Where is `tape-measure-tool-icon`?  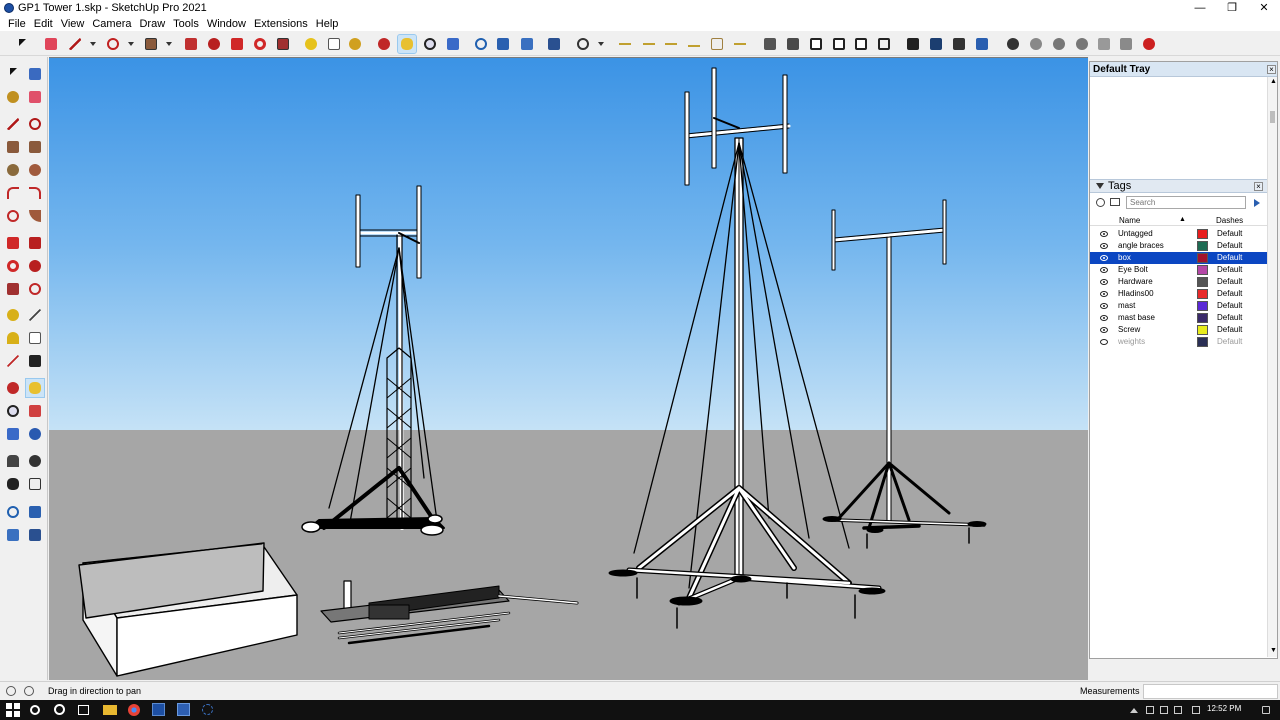 tape-measure-tool-icon is located at coordinates (311, 44).